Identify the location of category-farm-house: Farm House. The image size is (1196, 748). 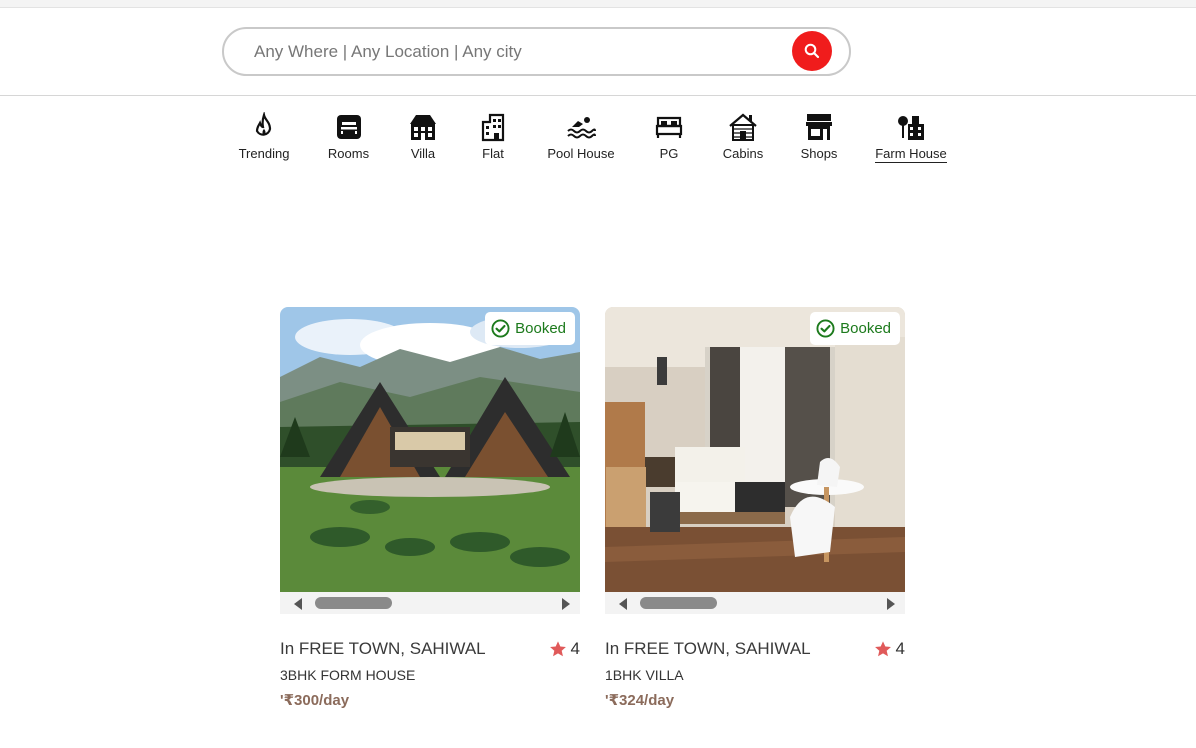
(911, 137).